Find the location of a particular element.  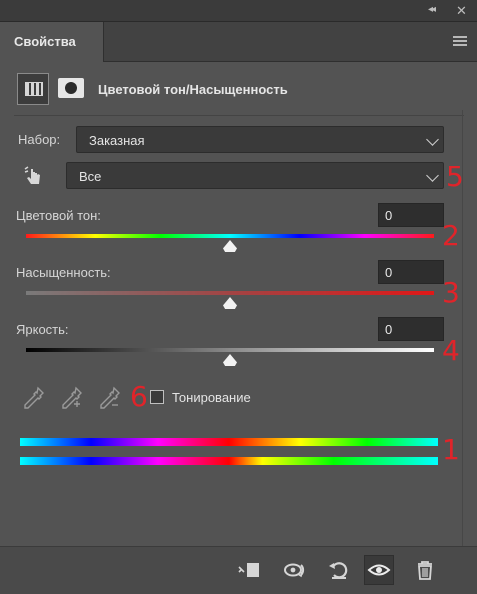

clip-to-layer-icon is located at coordinates (249, 570).